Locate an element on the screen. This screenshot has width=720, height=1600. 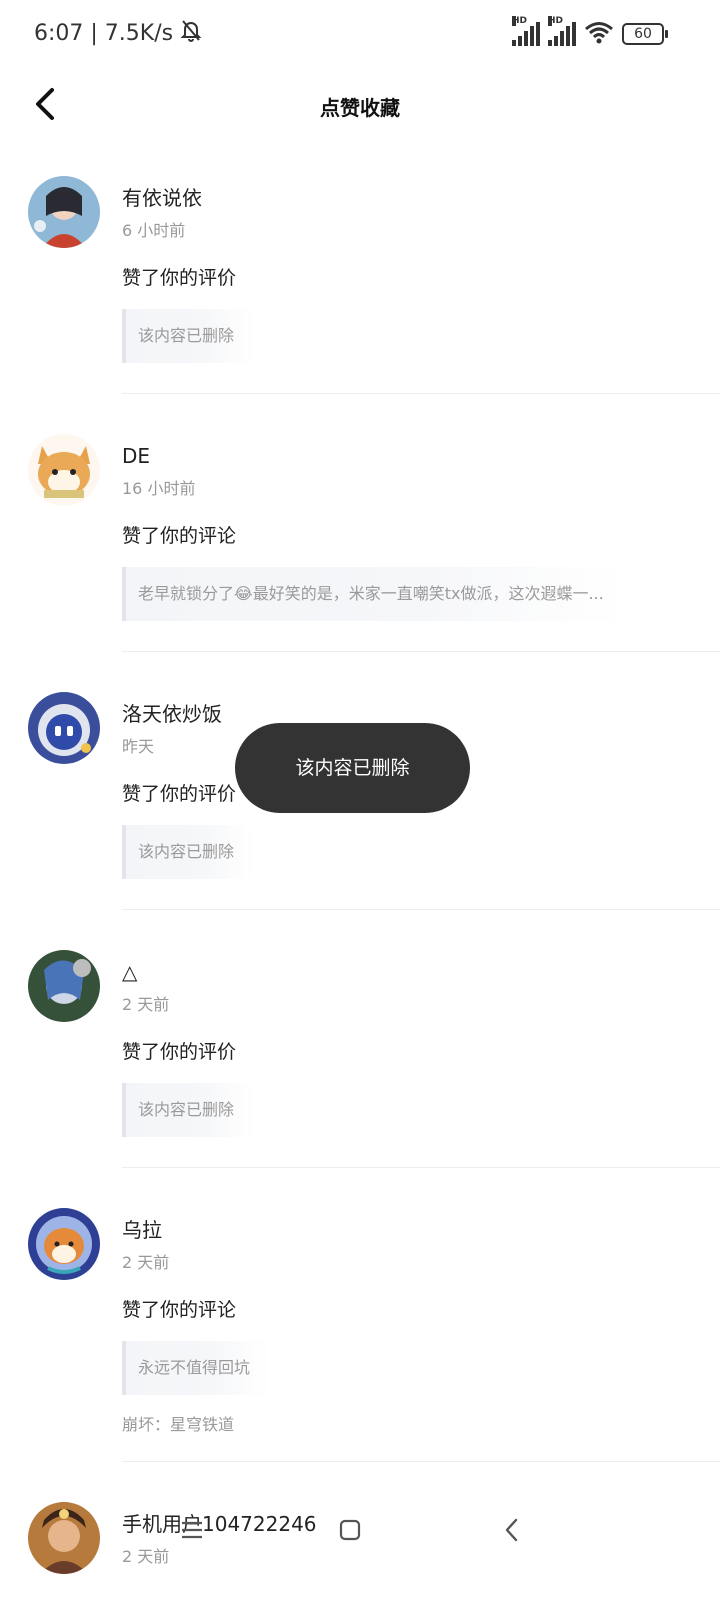
item-content: △ 2 天前 赞了你的评价 该内容已删除 is located at coordinates (421, 1043).